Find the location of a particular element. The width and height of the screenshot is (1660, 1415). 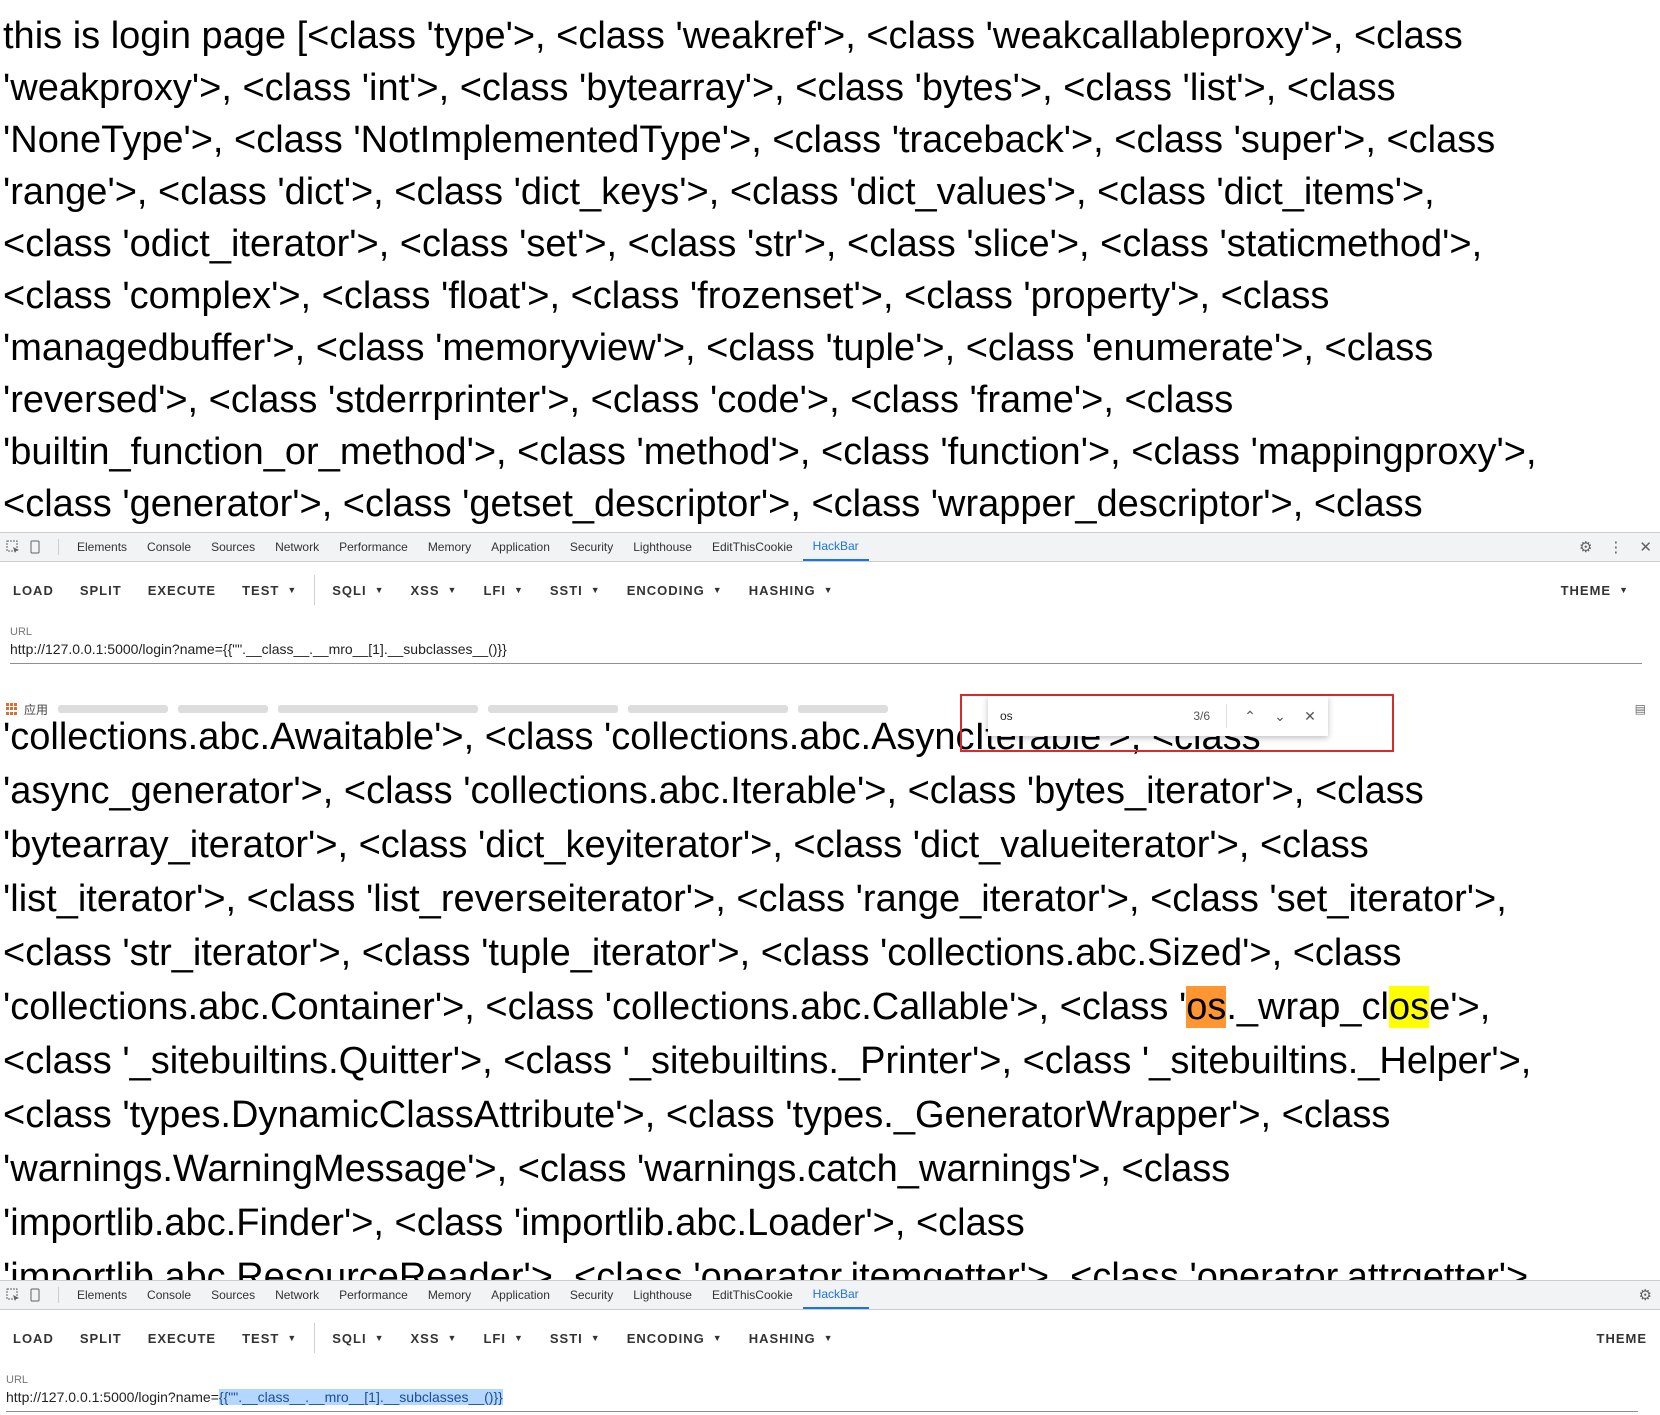

text-segment: e'>, is located at coordinates (1459, 1007).